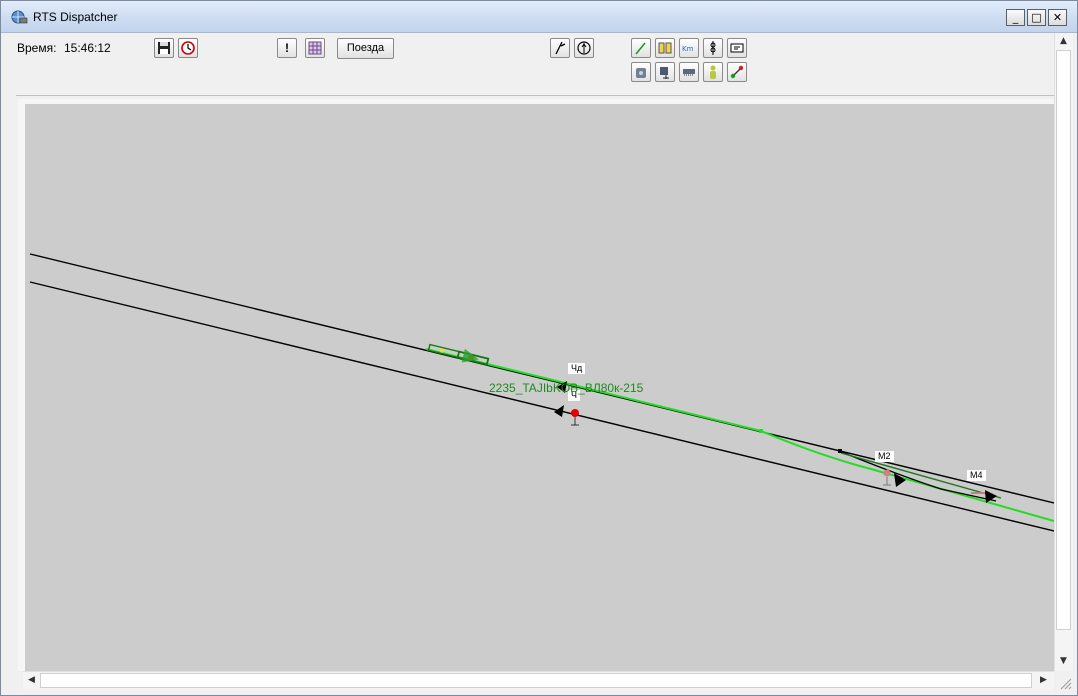  I want to click on label-icon, so click(737, 48).